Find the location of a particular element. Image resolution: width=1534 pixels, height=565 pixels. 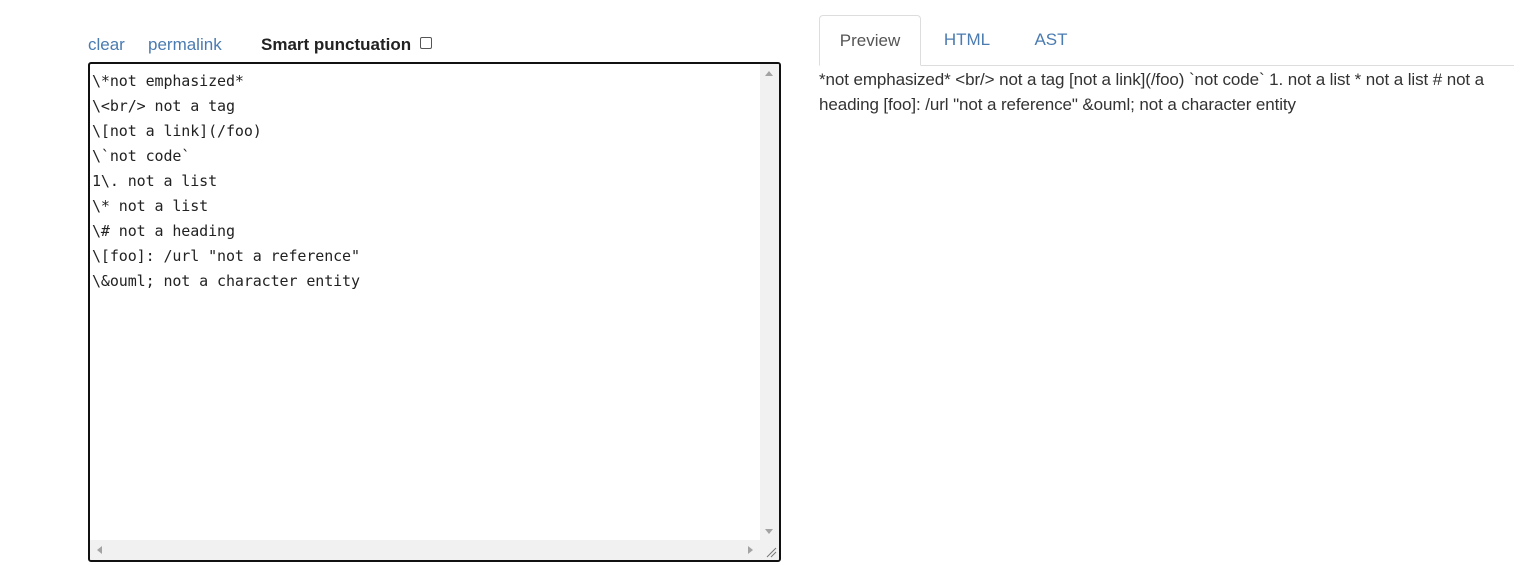

tab-ast: AST is located at coordinates (1051, 40).